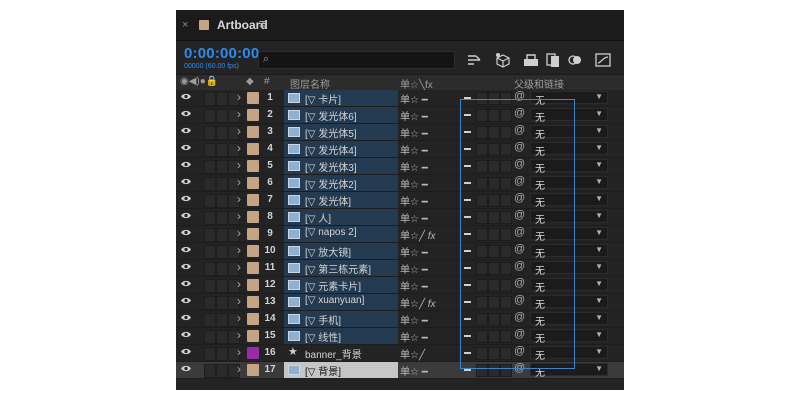  I want to click on layer-switches: 单☆╱, so click(412, 353).